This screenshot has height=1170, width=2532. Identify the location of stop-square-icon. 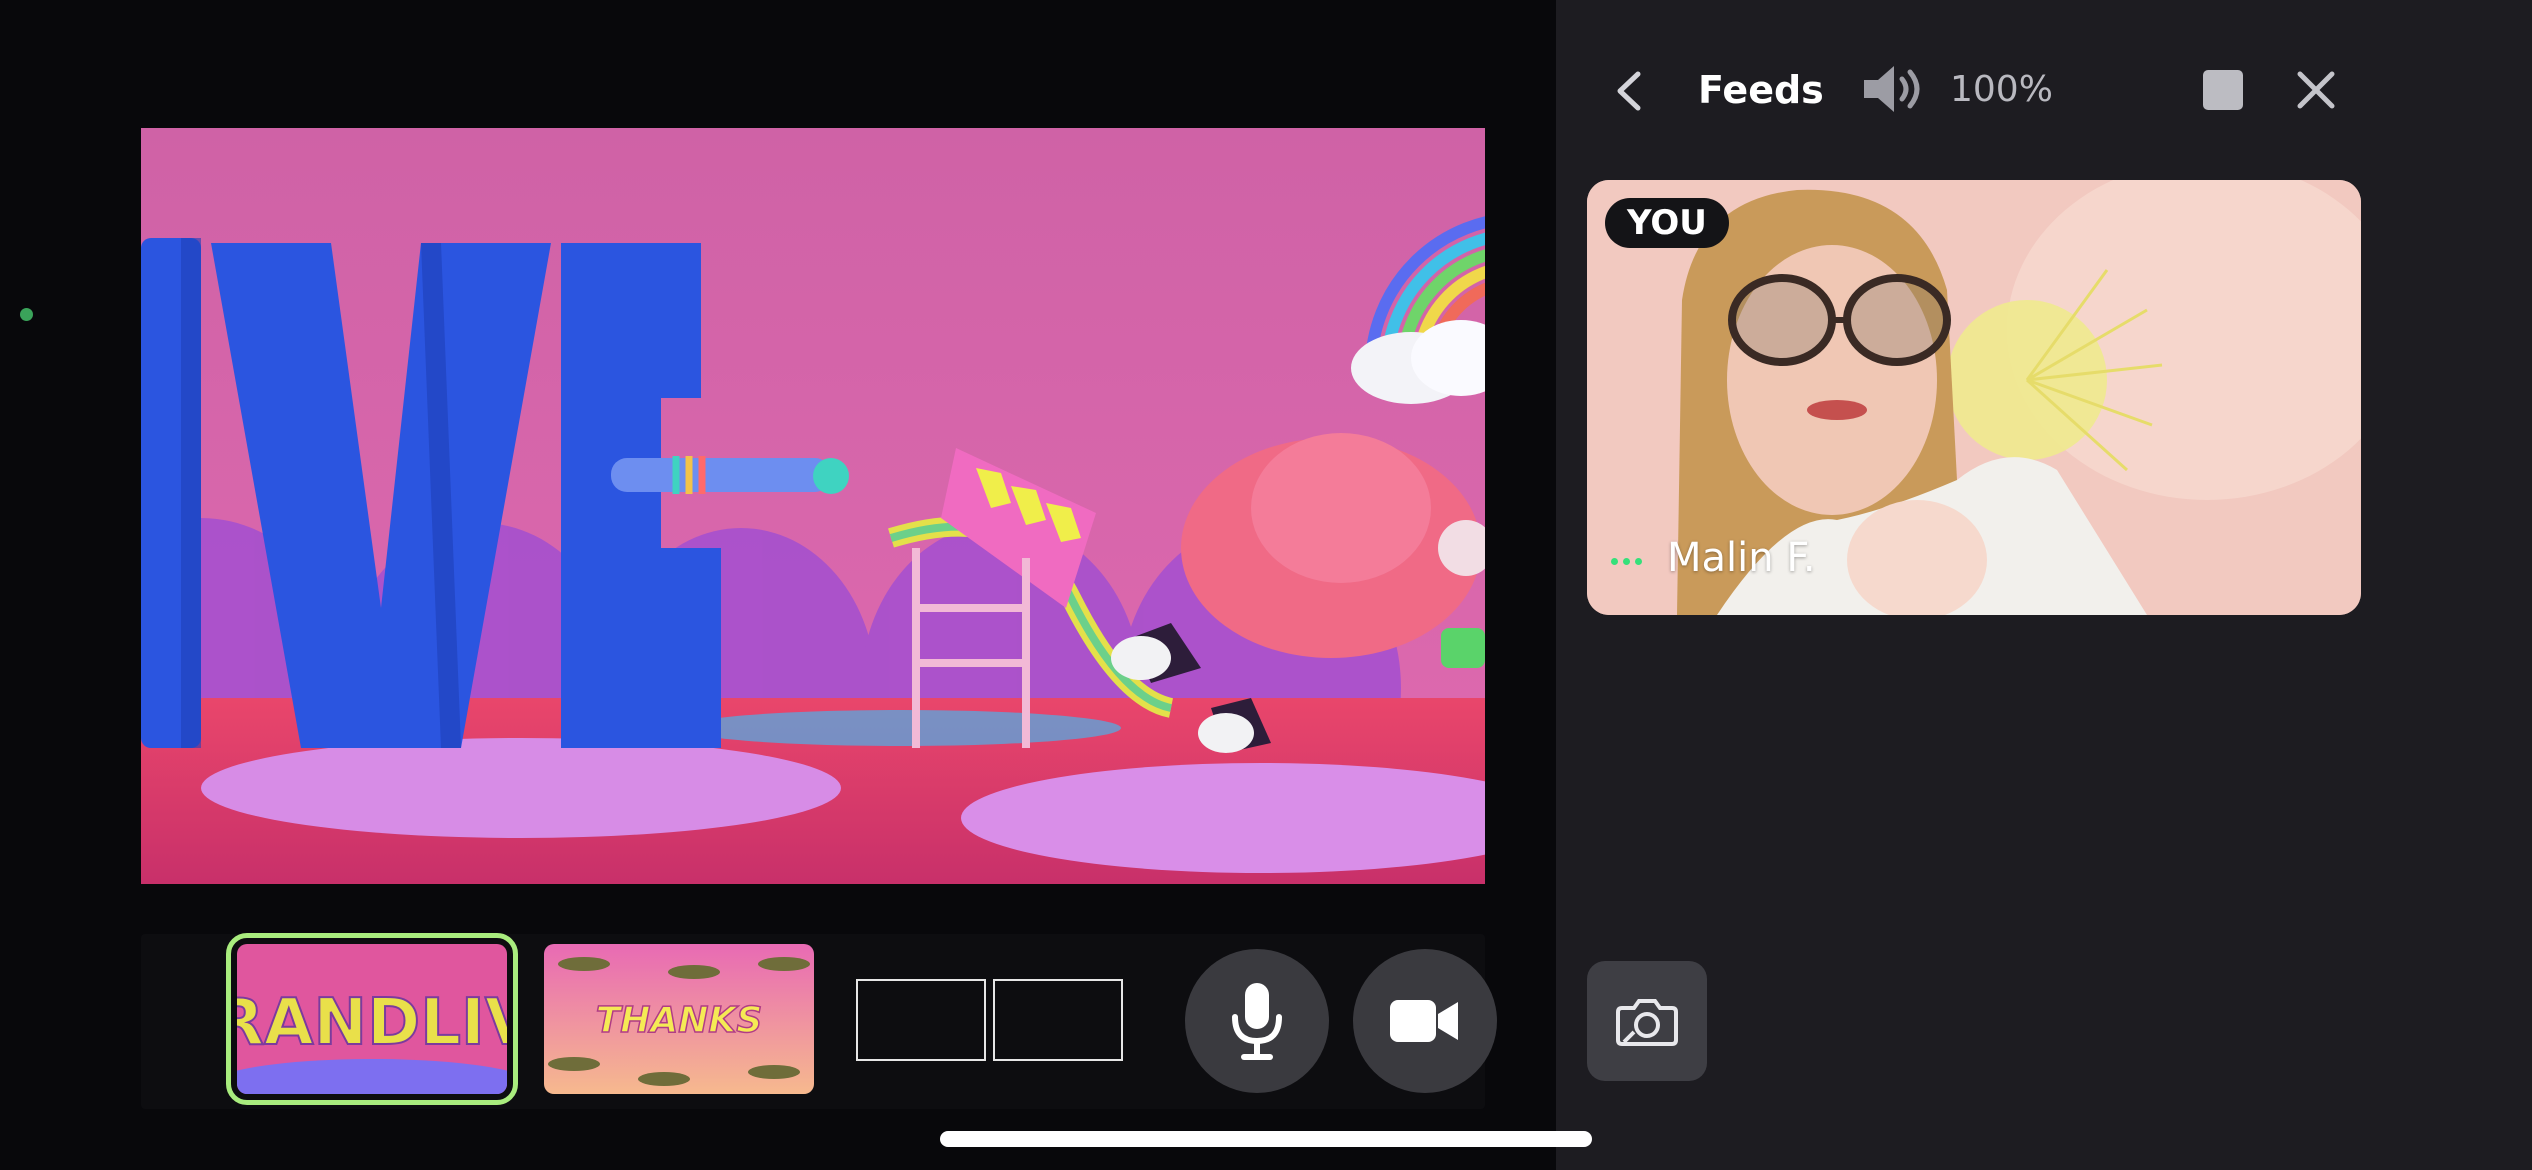
(2223, 90).